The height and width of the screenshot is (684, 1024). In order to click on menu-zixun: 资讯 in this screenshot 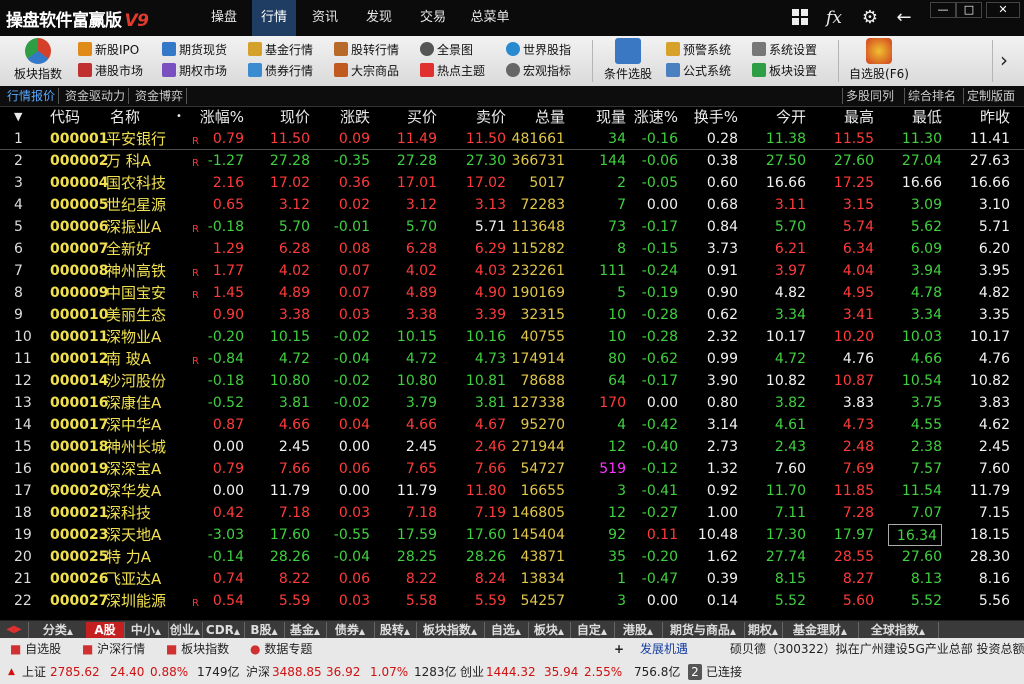, I will do `click(325, 18)`.